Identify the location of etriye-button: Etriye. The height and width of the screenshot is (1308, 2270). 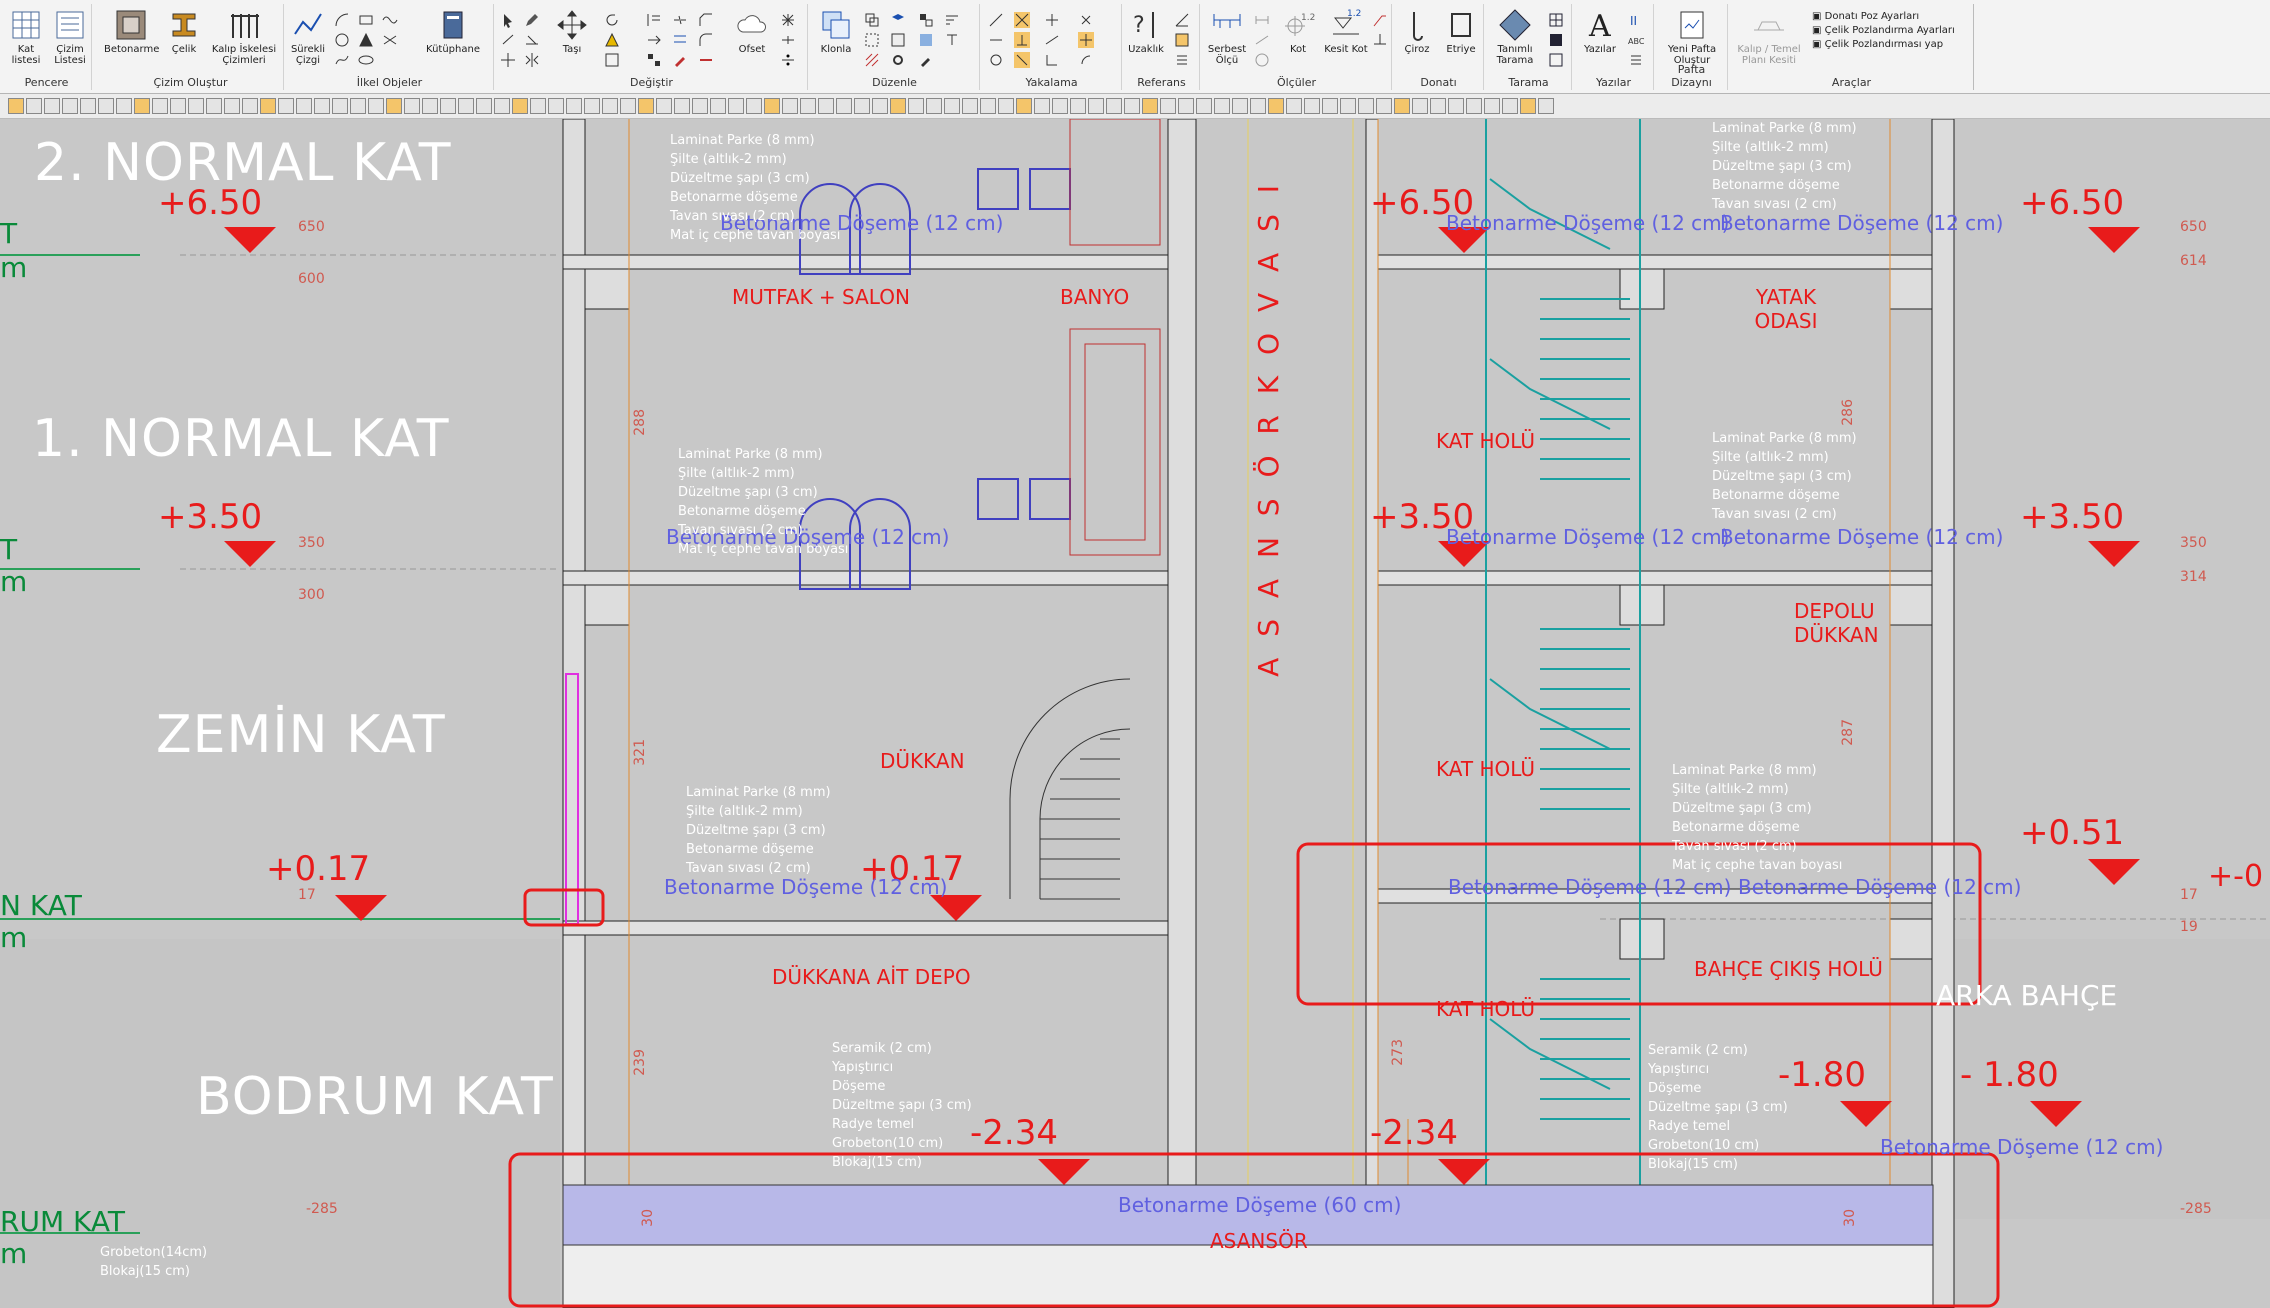
(1461, 31).